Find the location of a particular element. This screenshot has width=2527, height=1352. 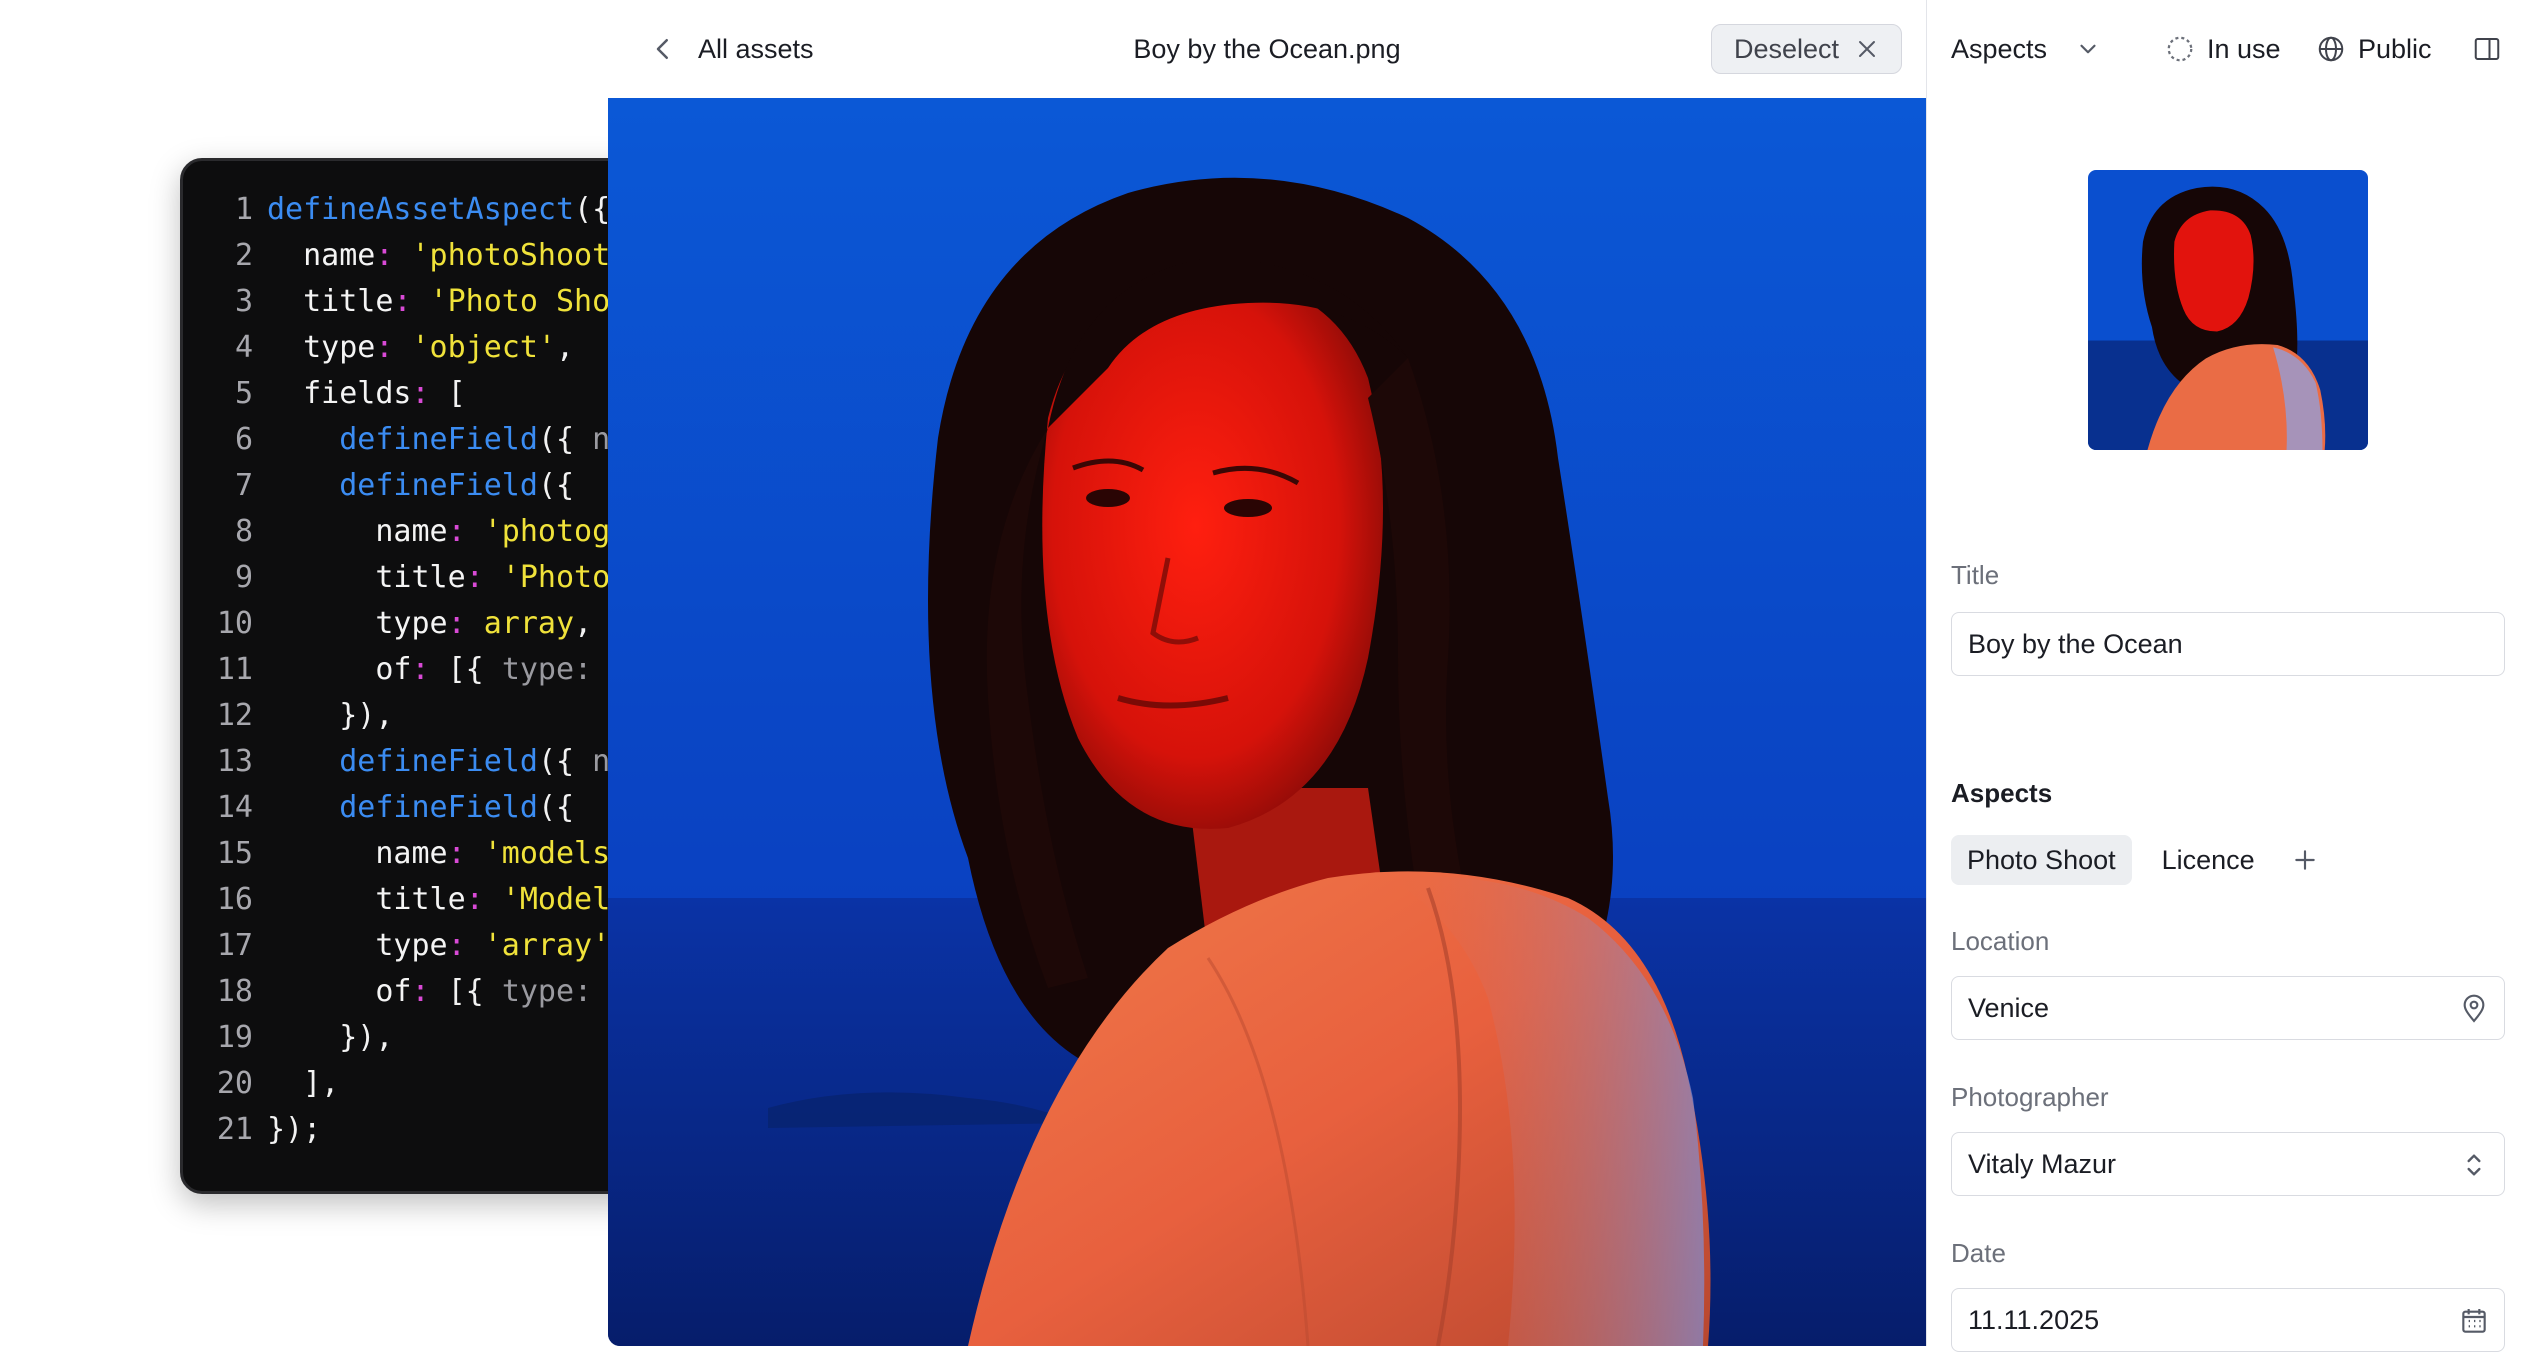

plus-icon is located at coordinates (2304, 860).